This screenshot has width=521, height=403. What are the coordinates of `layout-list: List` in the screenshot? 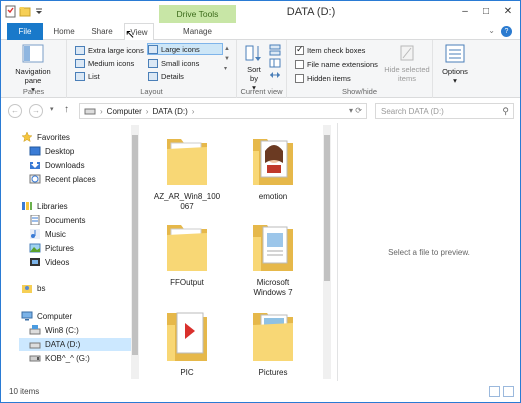 It's located at (87, 76).